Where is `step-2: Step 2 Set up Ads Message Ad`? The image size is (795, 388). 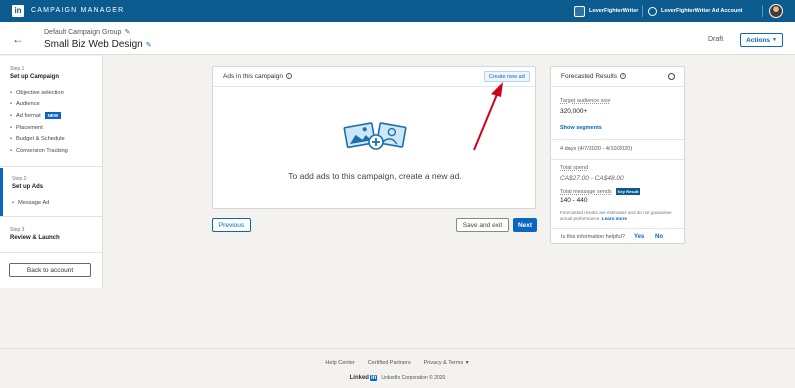 step-2: Step 2 Set up Ads Message Ad is located at coordinates (51, 192).